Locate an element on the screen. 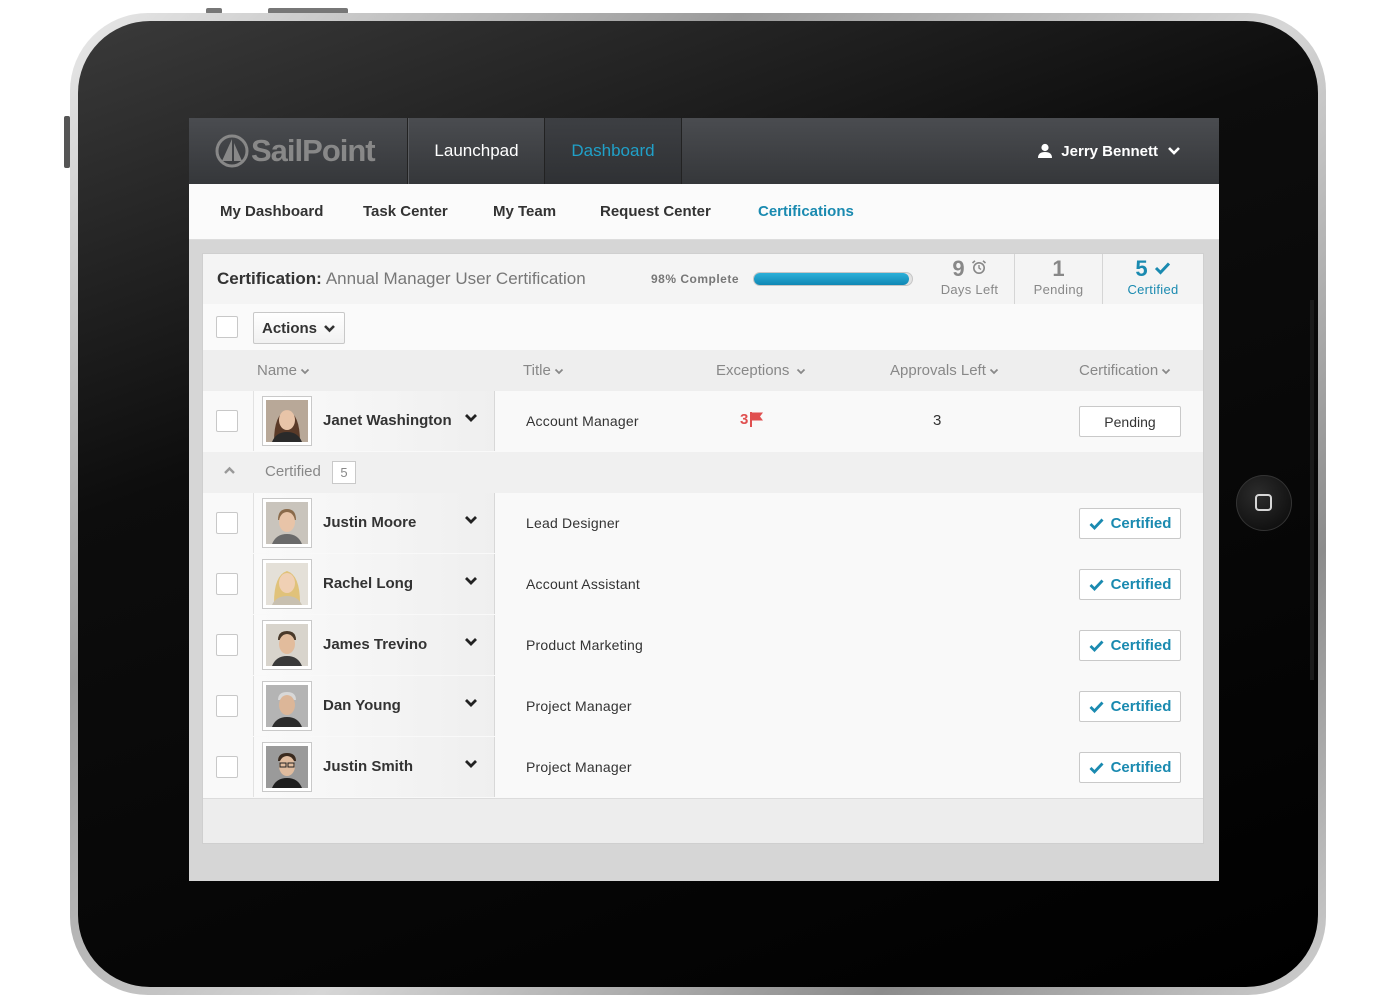 This screenshot has width=1400, height=1000. user-menu: Jerry Bennett is located at coordinates (1113, 151).